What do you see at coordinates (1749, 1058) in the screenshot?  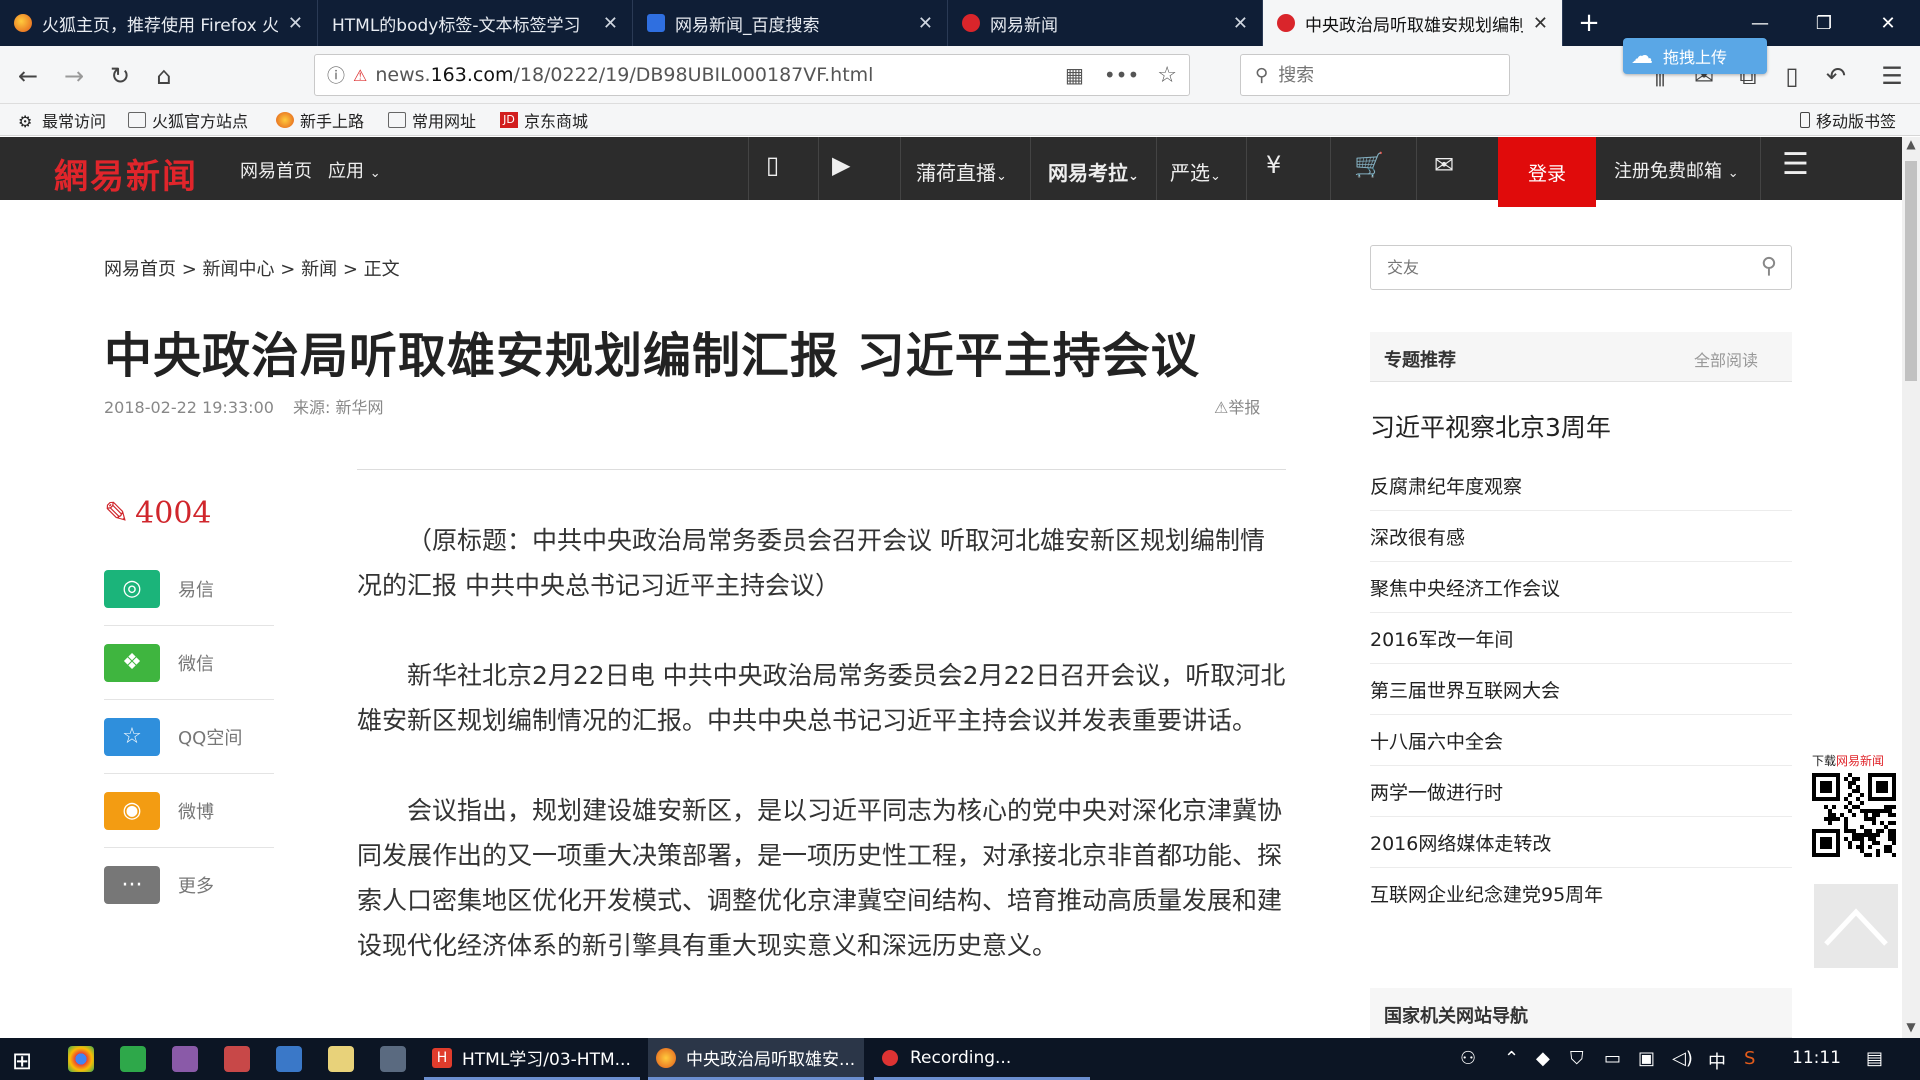 I see `sogou-icon: S` at bounding box center [1749, 1058].